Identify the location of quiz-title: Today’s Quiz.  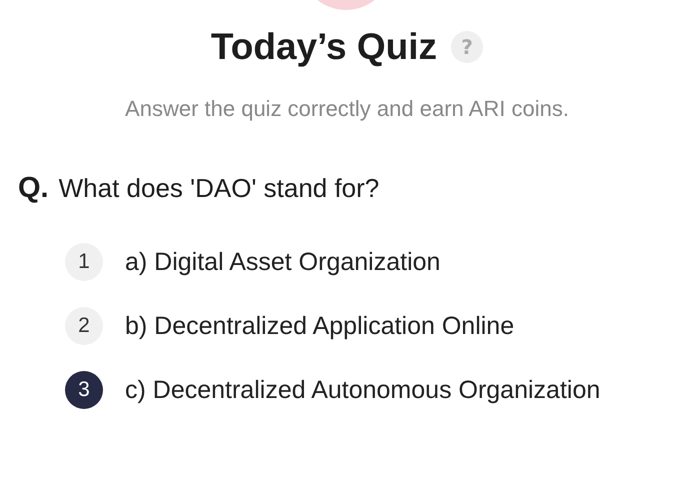
(324, 47).